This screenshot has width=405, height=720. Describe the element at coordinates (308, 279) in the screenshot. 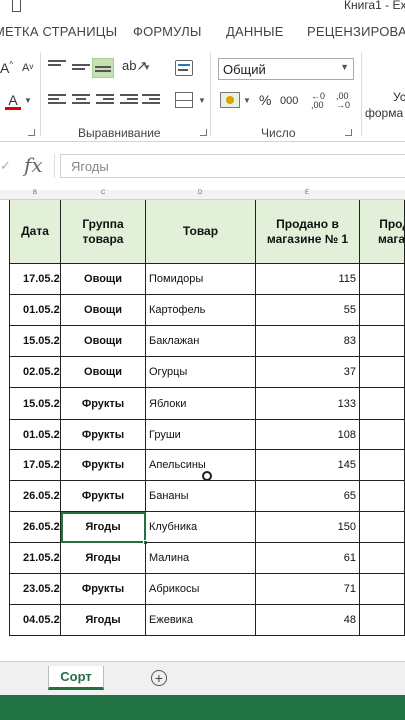

I see `cell-sold-store-1: 115` at that location.